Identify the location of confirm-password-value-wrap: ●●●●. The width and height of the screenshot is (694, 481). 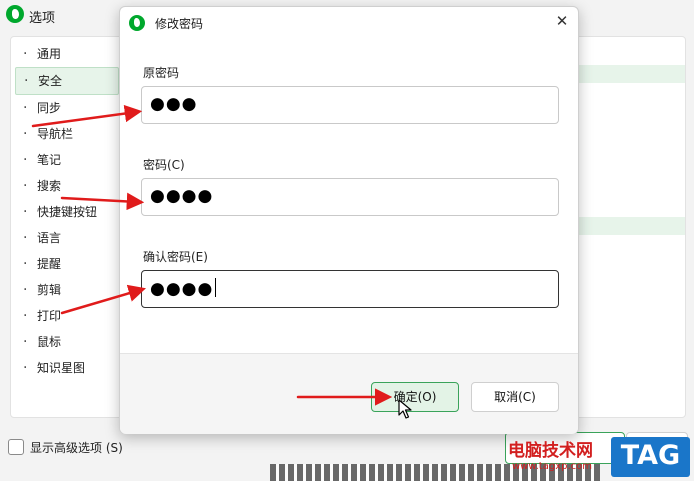
(183, 288).